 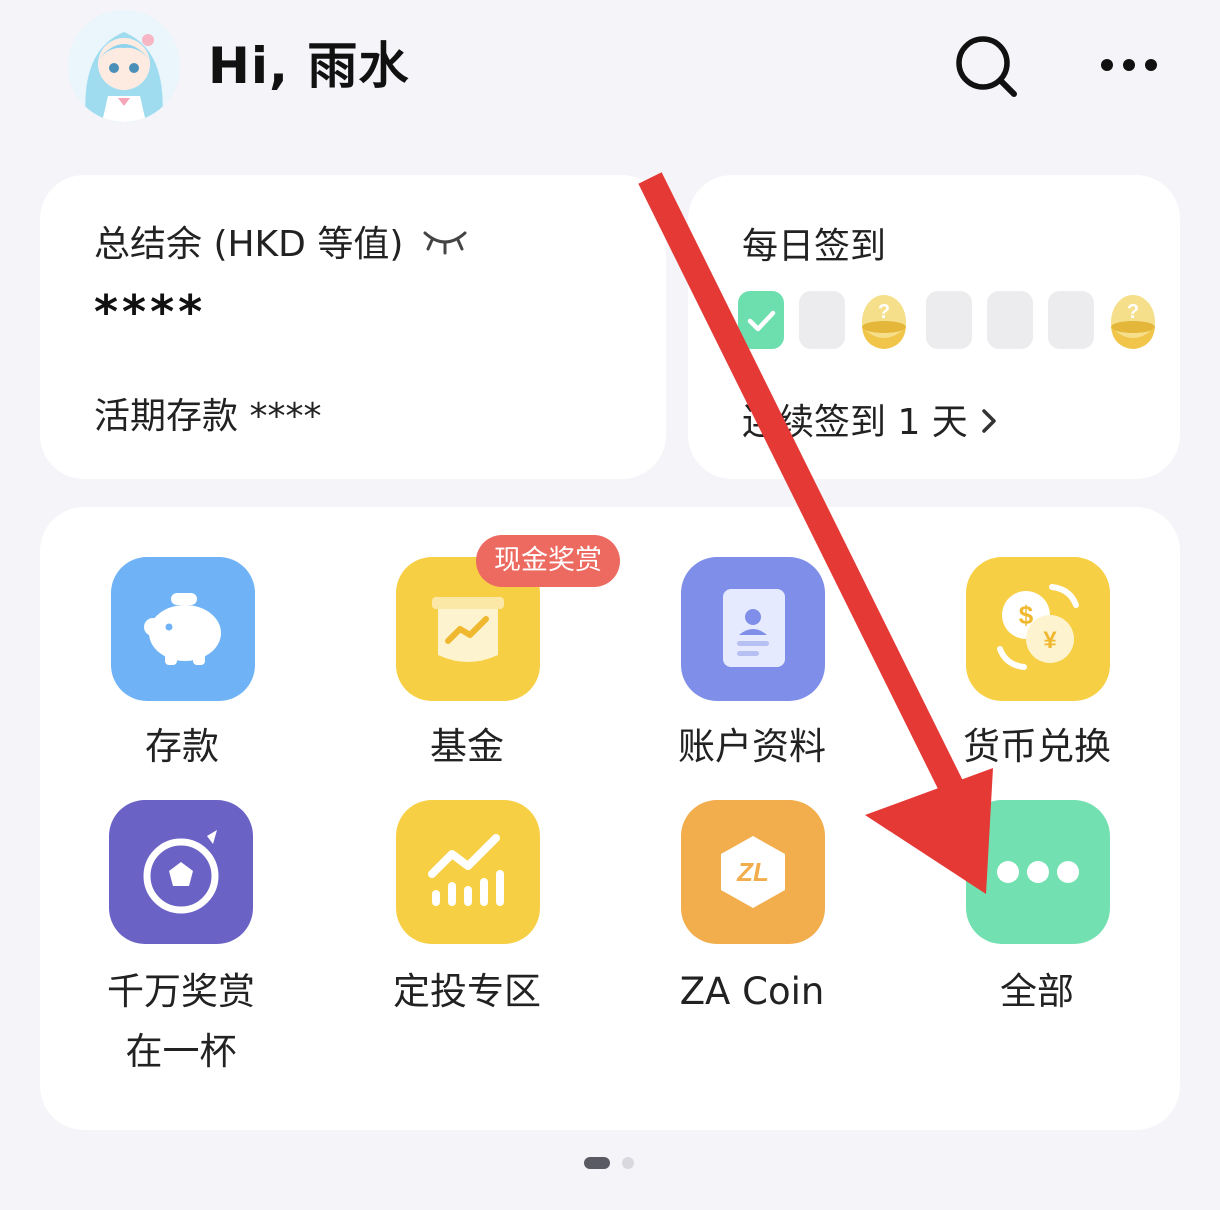 What do you see at coordinates (628, 1163) in the screenshot?
I see `pager-dot` at bounding box center [628, 1163].